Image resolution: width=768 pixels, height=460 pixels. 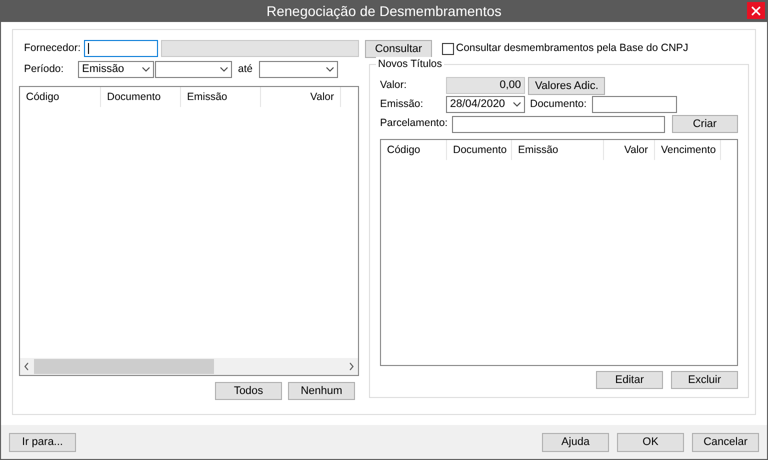 What do you see at coordinates (705, 124) in the screenshot?
I see `create-button: Criar` at bounding box center [705, 124].